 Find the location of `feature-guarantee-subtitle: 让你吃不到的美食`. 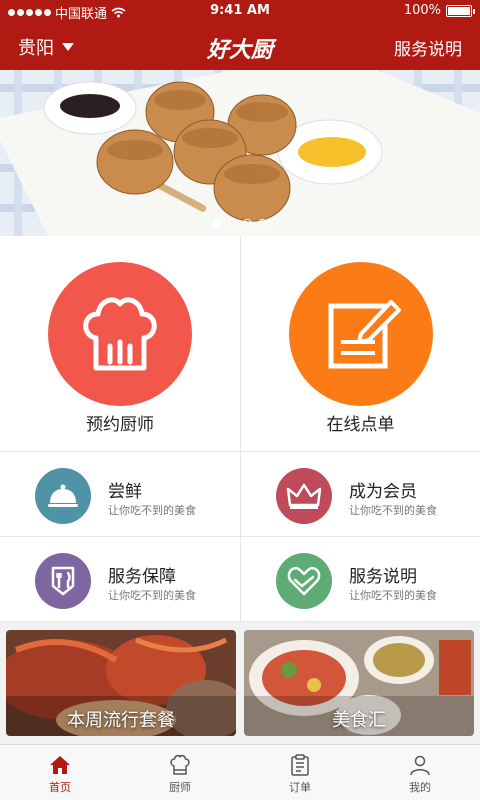

feature-guarantee-subtitle: 让你吃不到的美食 is located at coordinates (152, 595).